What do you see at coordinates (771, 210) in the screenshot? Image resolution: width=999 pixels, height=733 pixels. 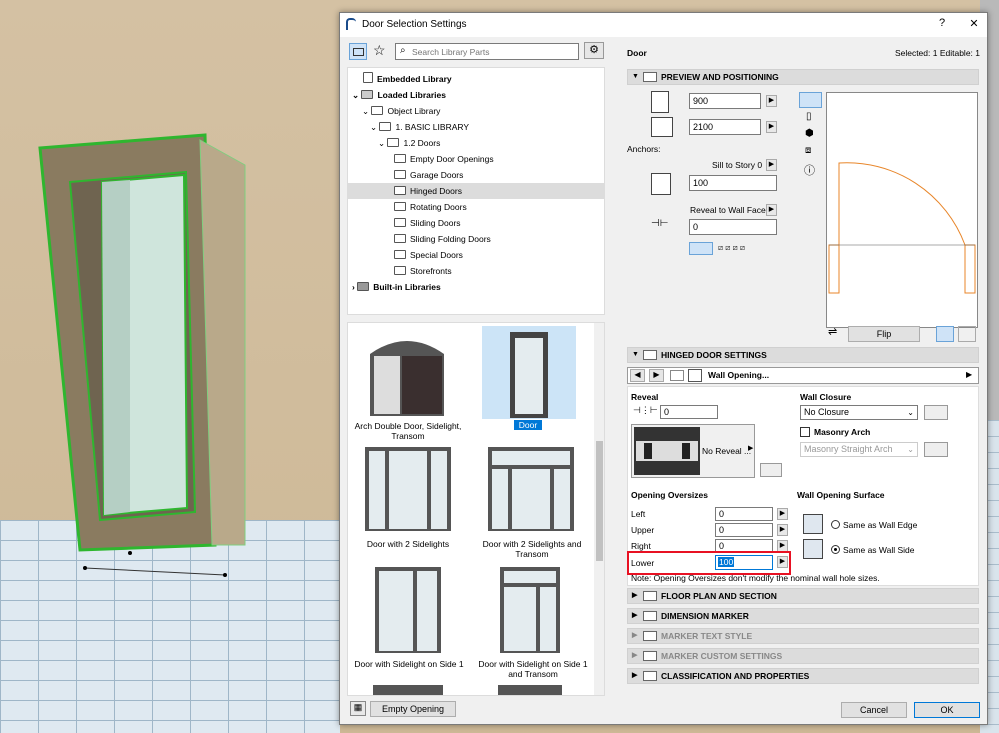 I see `reveal-wall-face-arrow: ▶` at bounding box center [771, 210].